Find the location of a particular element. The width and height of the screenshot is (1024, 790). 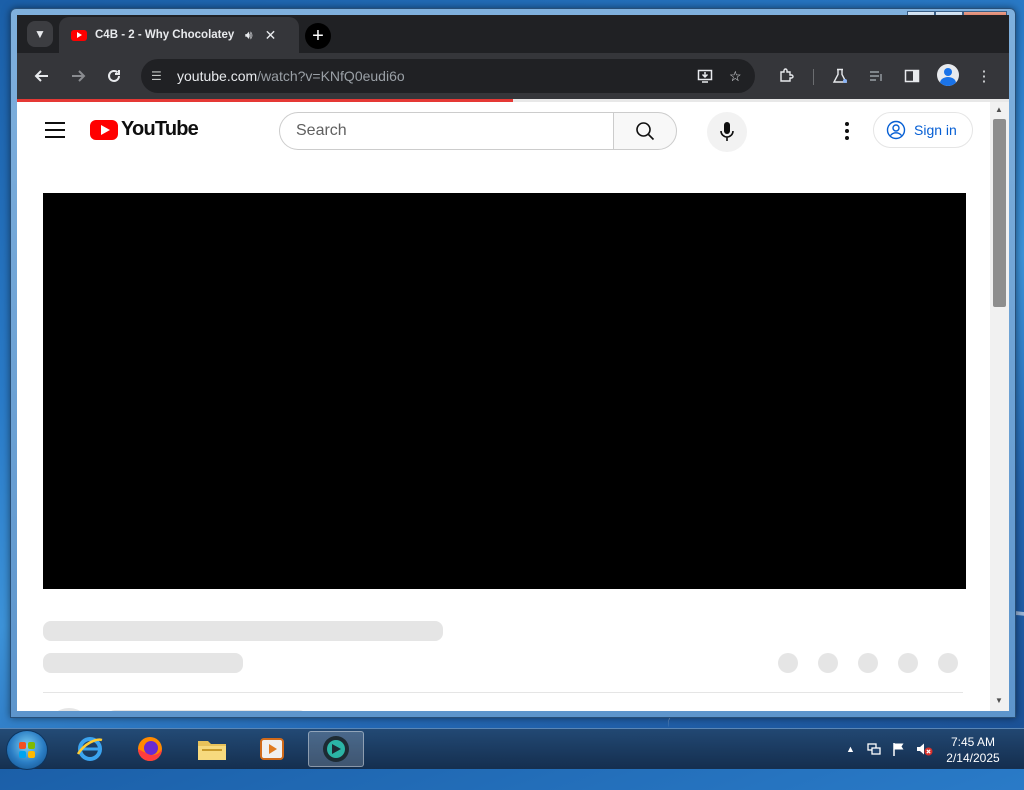

voice-search-button is located at coordinates (727, 132).